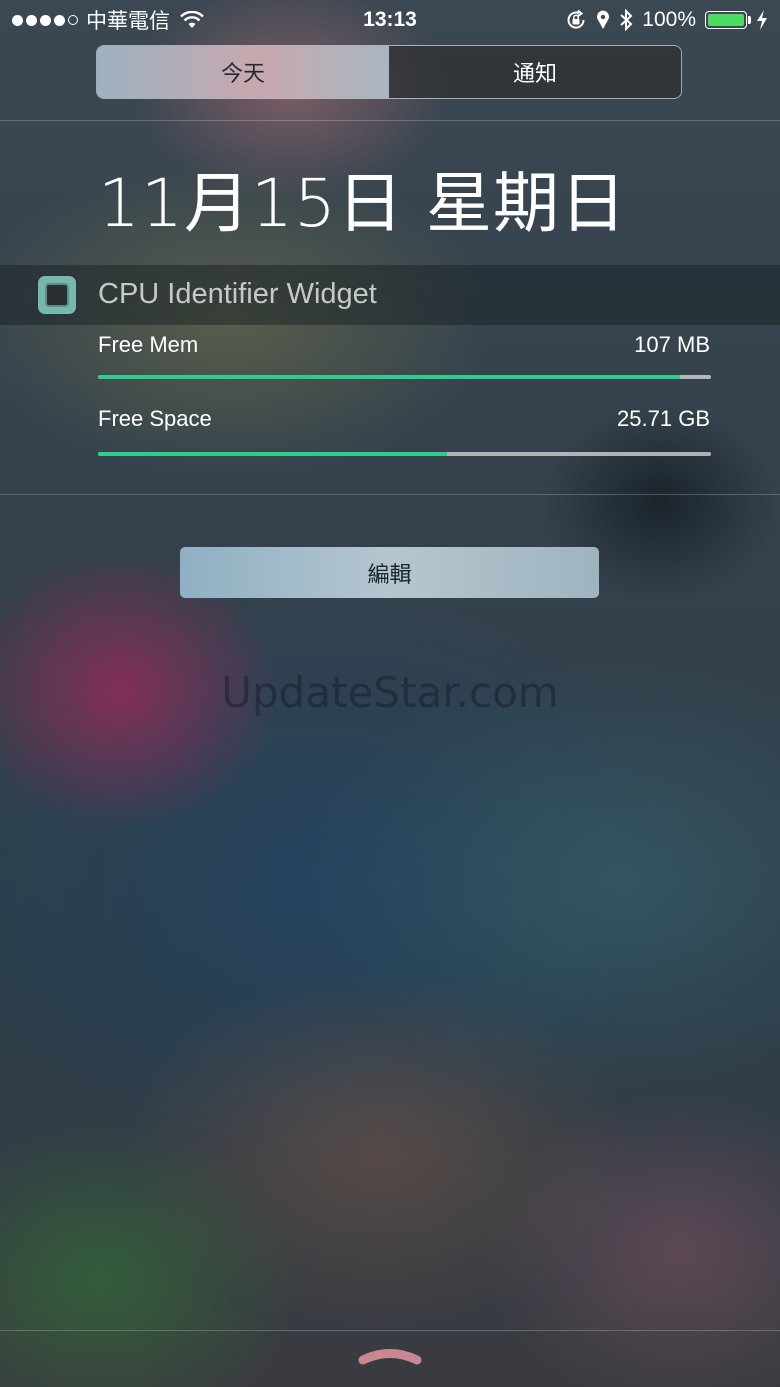 The width and height of the screenshot is (780, 1387). I want to click on chevron-up-grabber-icon, so click(390, 1355).